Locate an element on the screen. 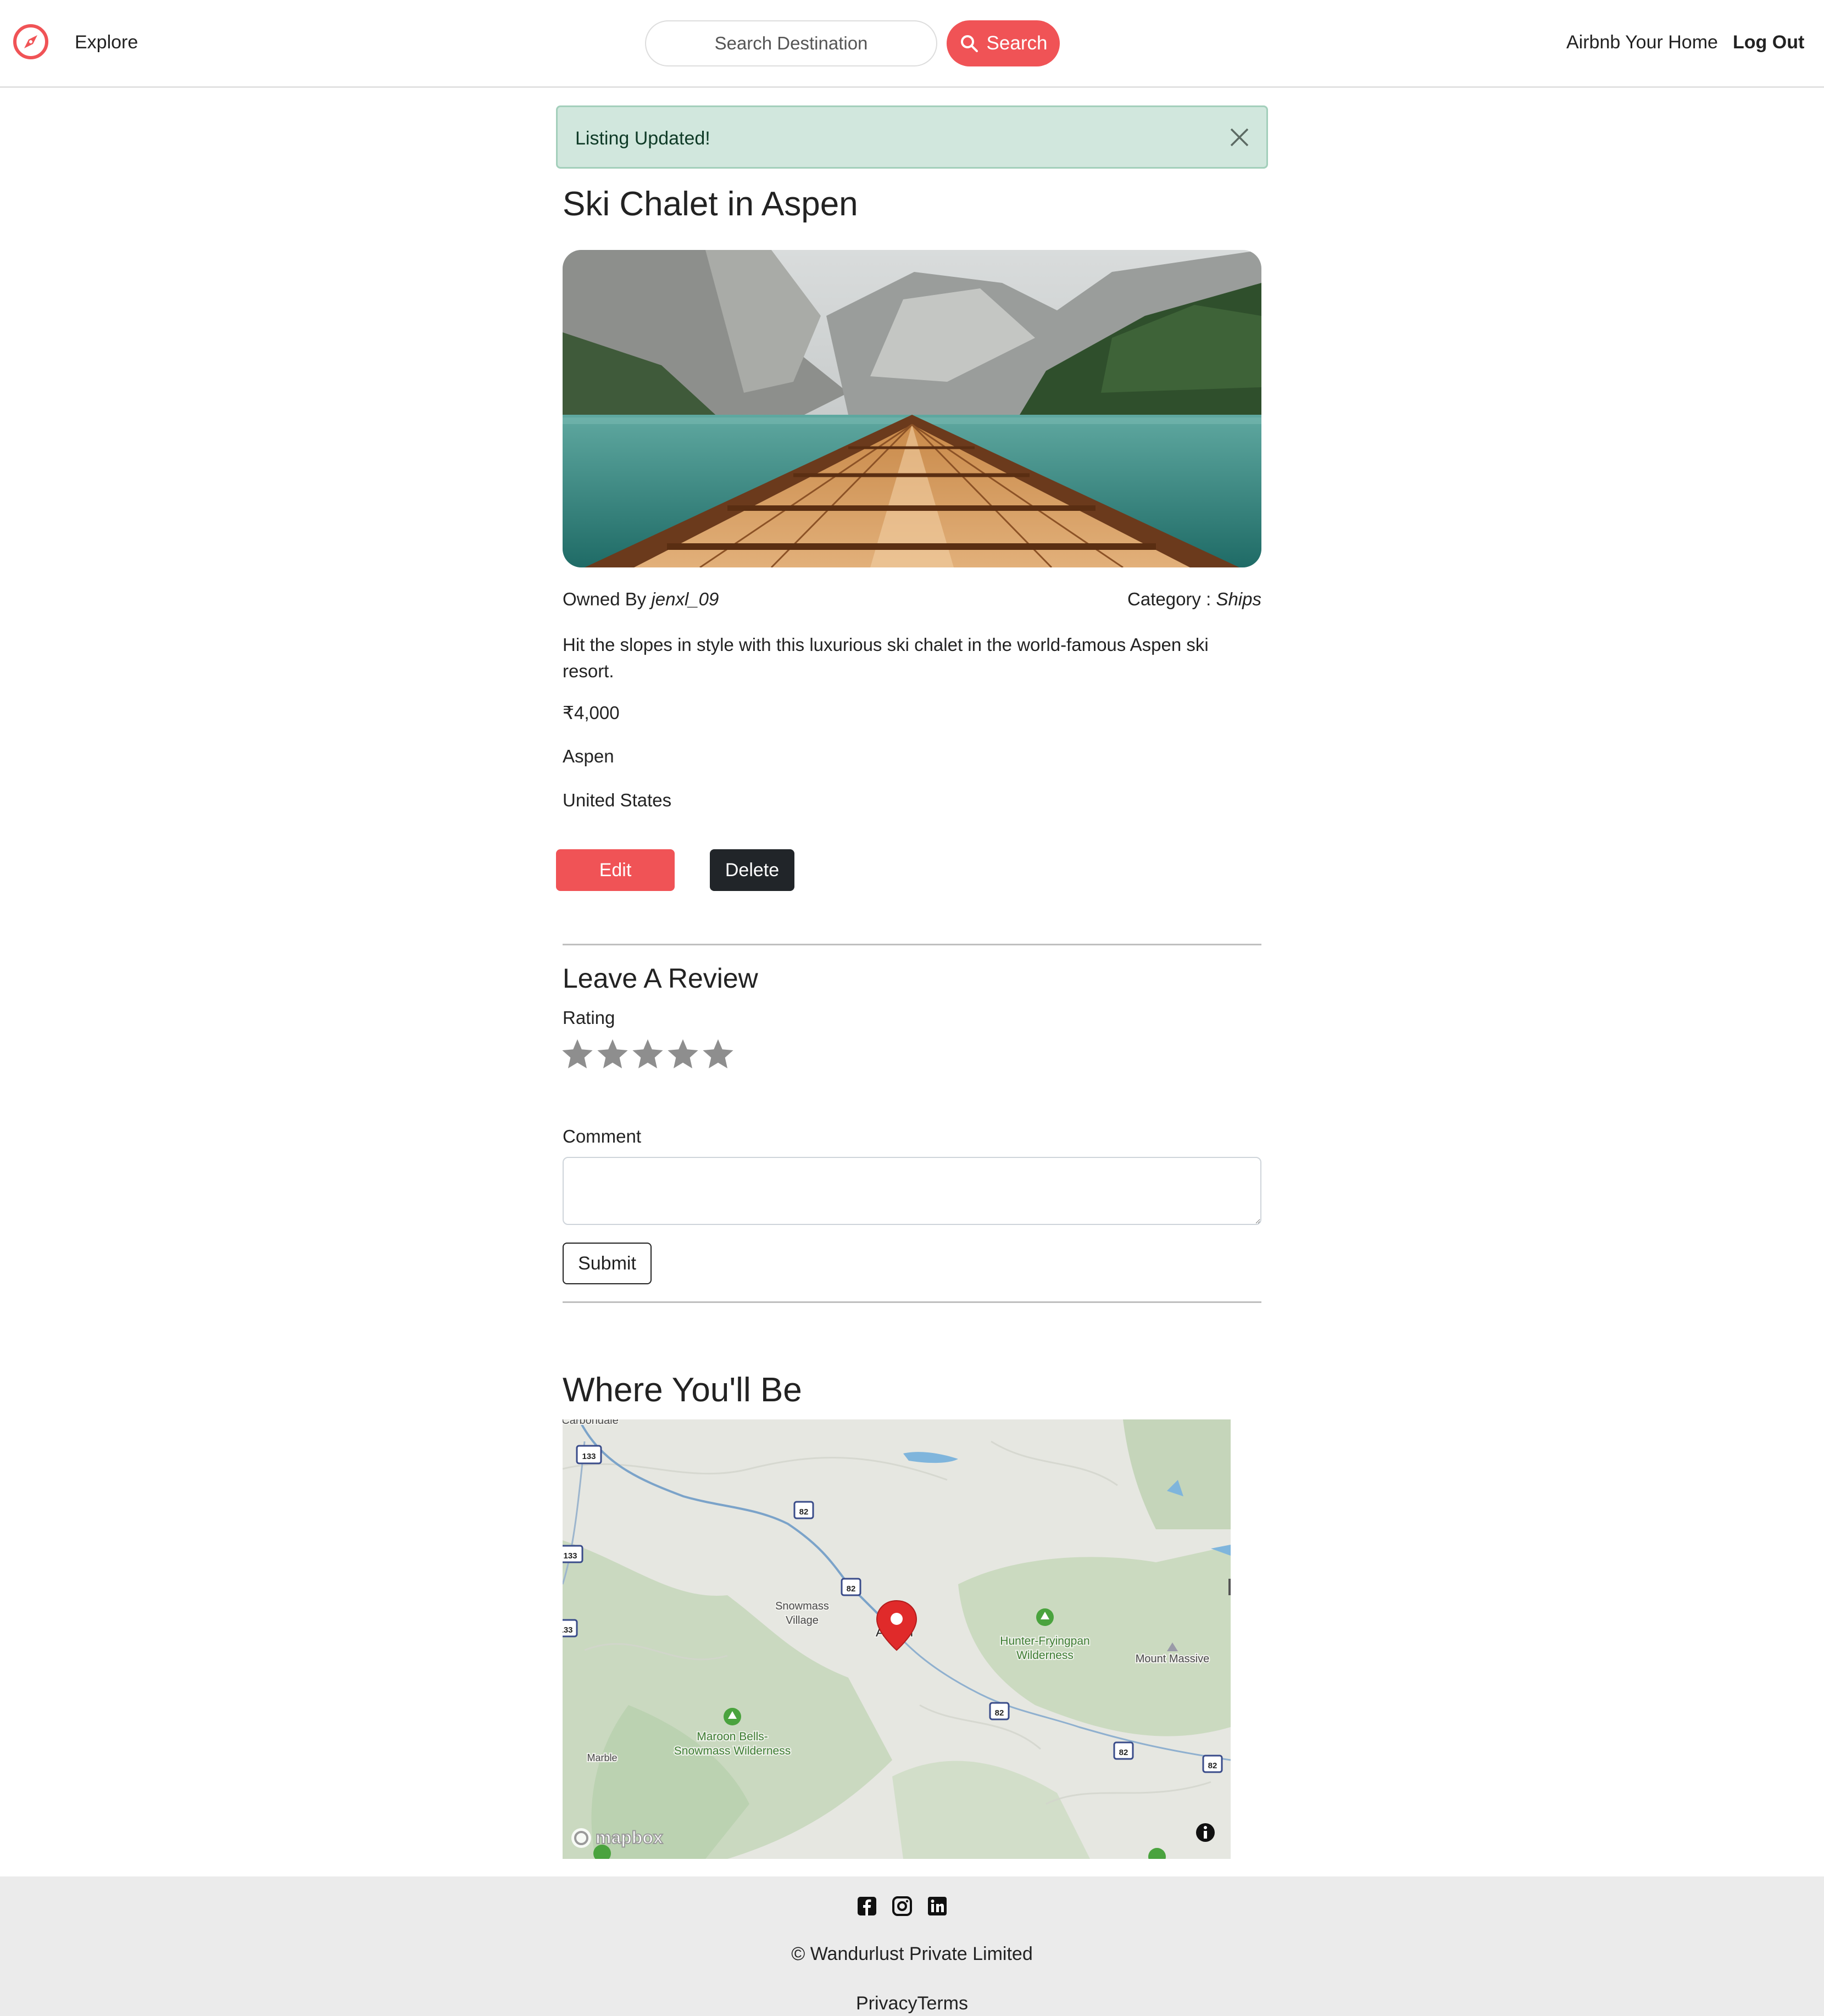  airbnb-your-home-link: Airbnb Your Home is located at coordinates (1642, 42).